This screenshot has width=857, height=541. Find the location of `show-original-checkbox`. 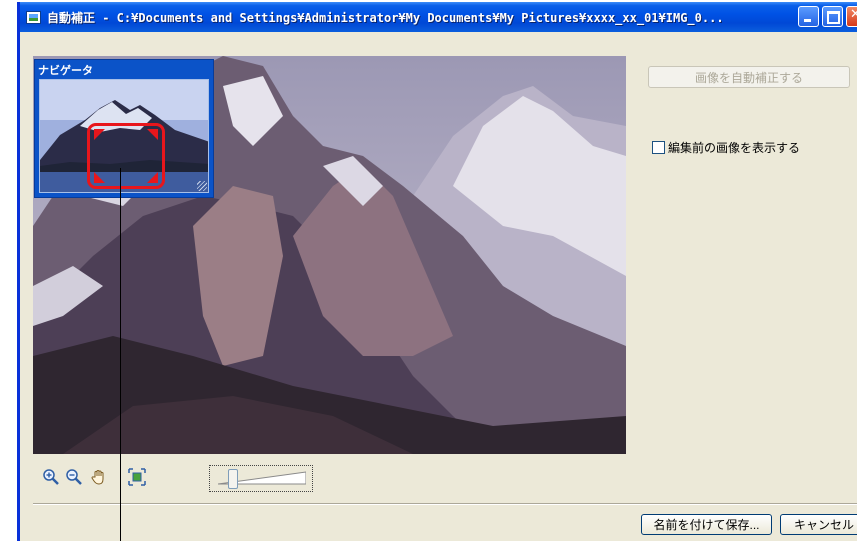

show-original-checkbox is located at coordinates (658, 147).